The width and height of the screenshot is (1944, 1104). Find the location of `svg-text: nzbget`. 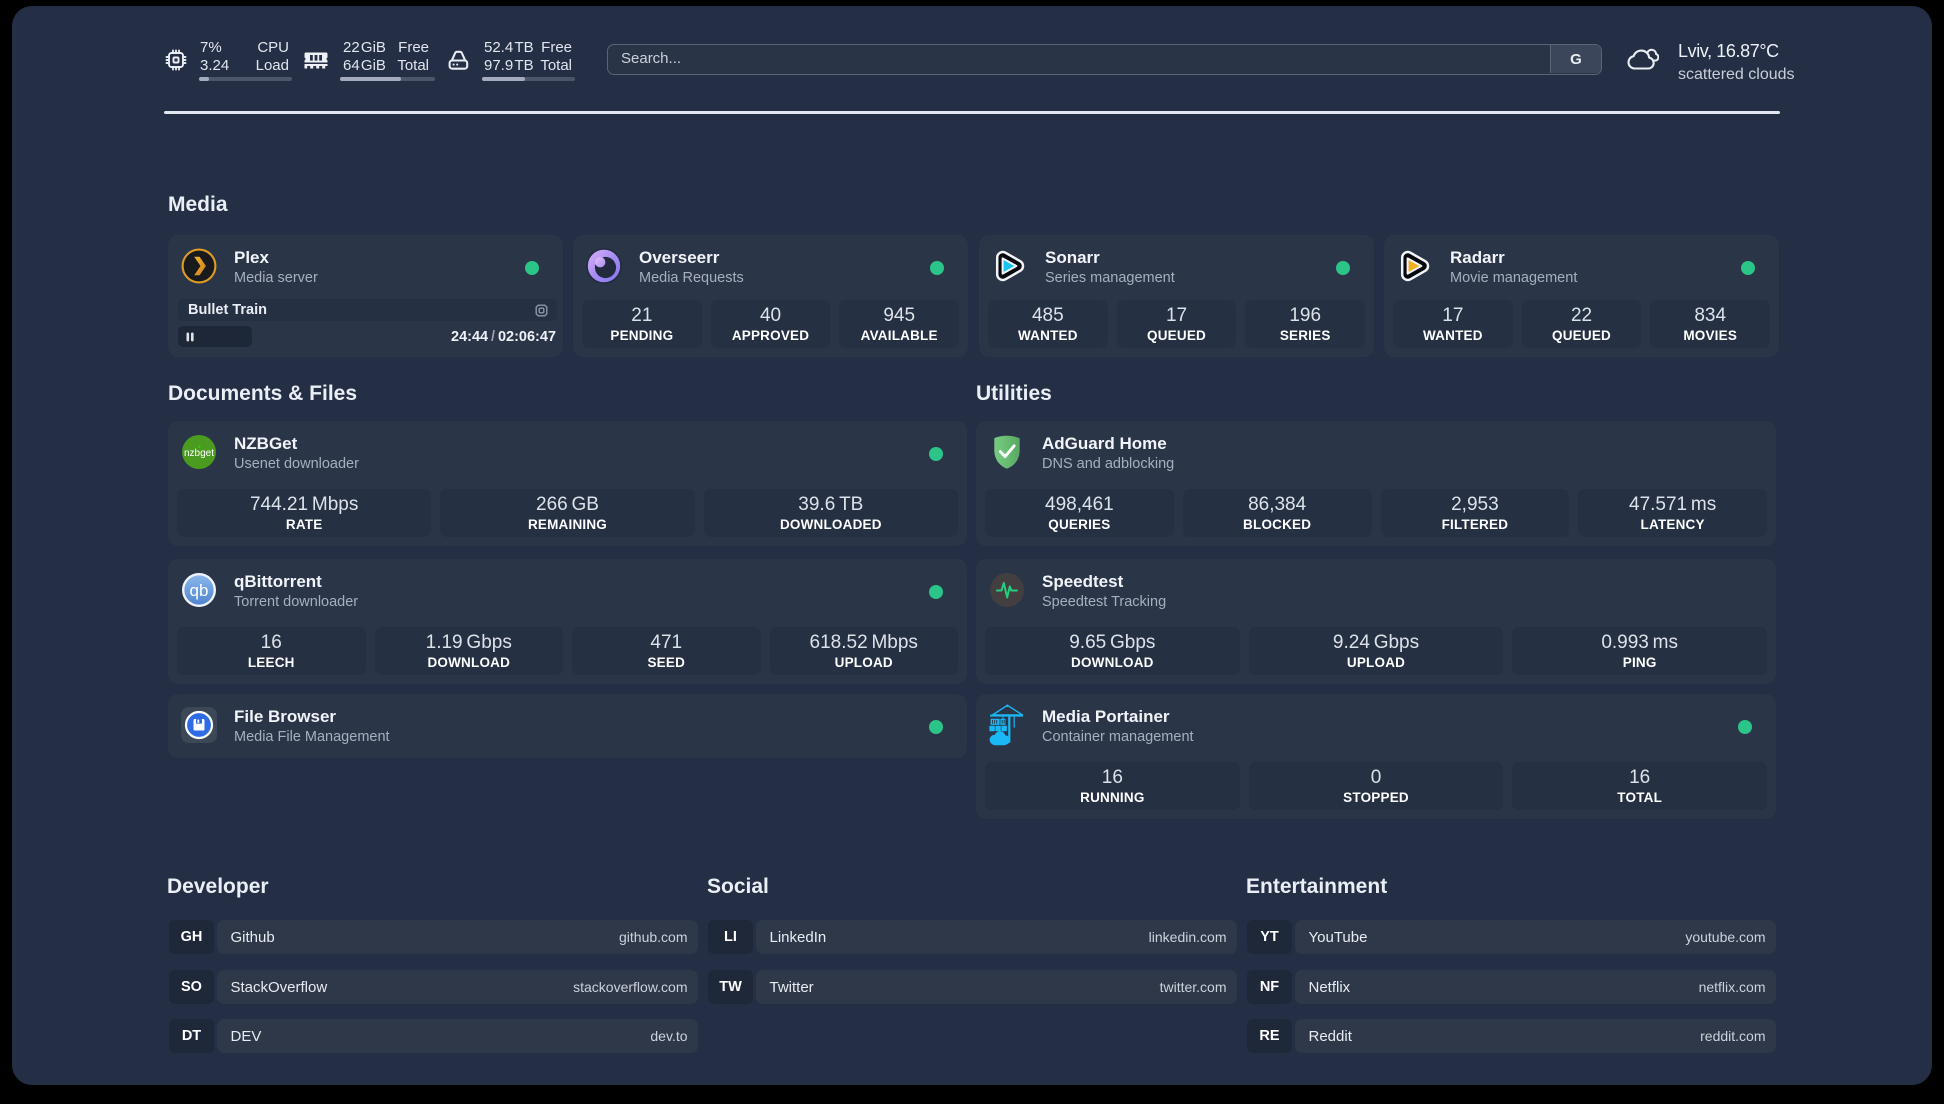

svg-text: nzbget is located at coordinates (199, 453).